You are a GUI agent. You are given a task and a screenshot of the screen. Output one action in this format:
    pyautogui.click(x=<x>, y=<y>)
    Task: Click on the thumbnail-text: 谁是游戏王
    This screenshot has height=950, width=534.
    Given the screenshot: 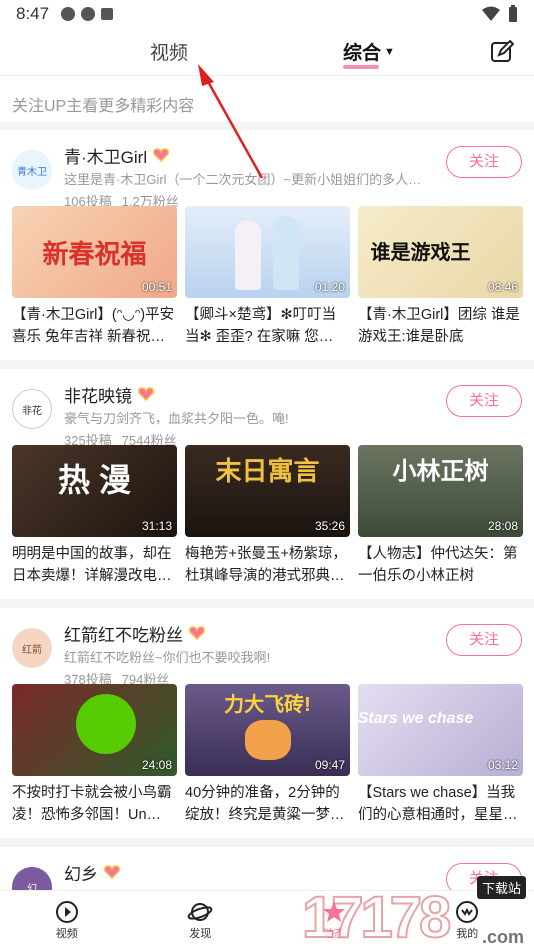 What is the action you would take?
    pyautogui.click(x=420, y=253)
    